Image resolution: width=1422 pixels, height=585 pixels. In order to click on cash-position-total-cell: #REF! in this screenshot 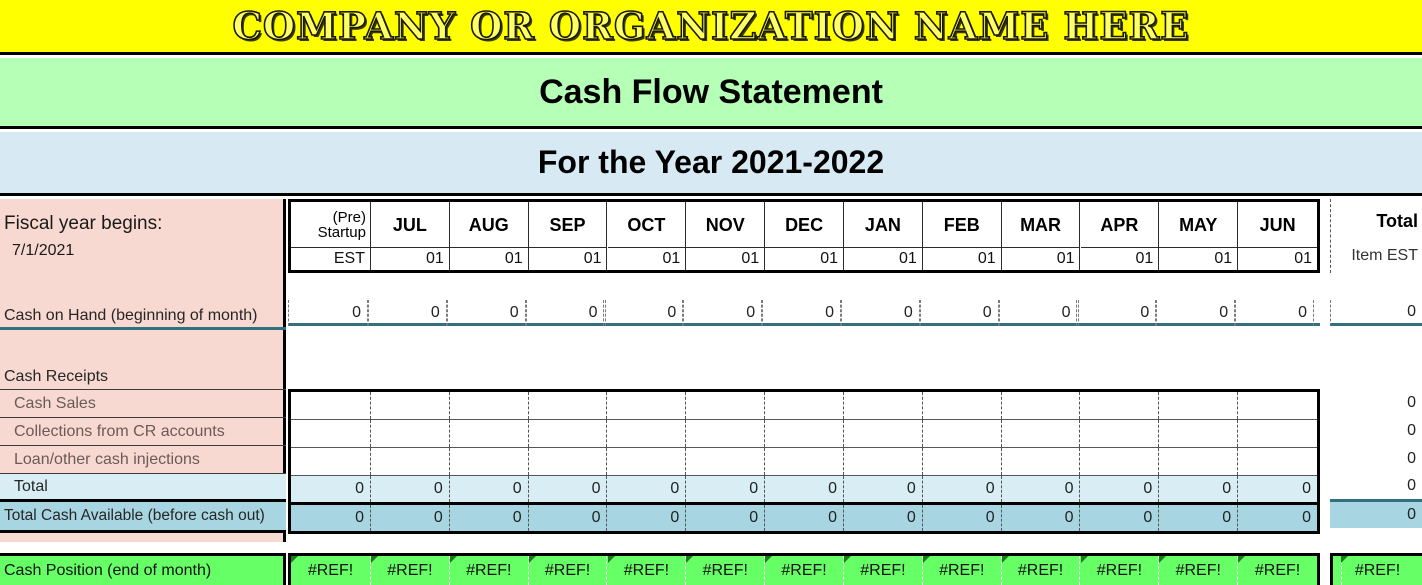, I will do `click(1376, 569)`.